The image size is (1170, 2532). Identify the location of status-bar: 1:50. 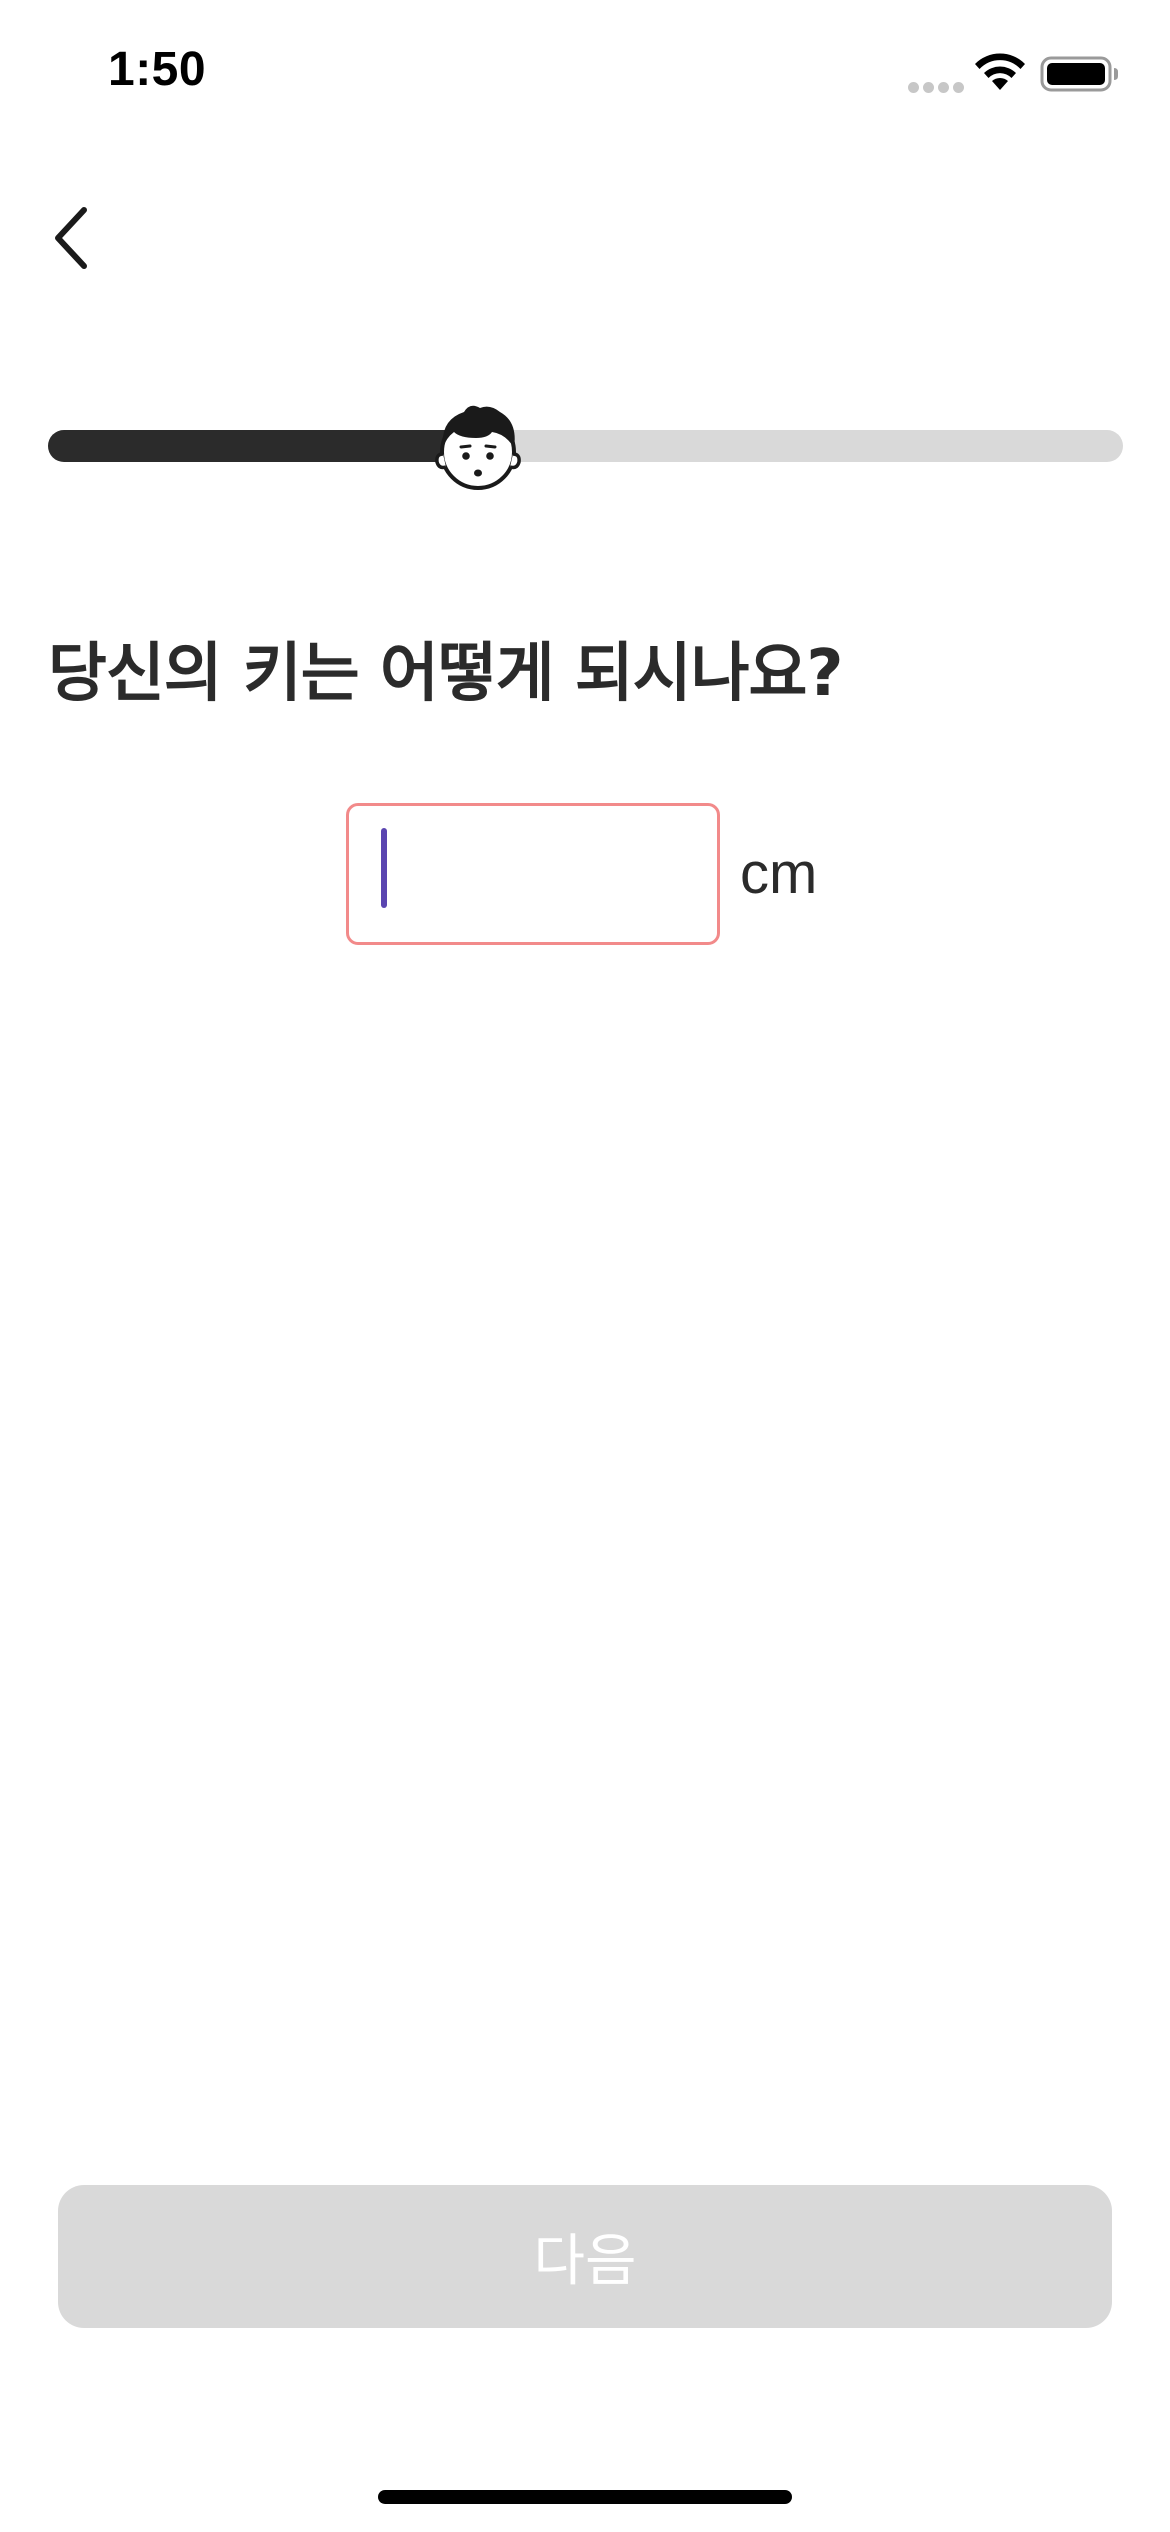
(585, 70).